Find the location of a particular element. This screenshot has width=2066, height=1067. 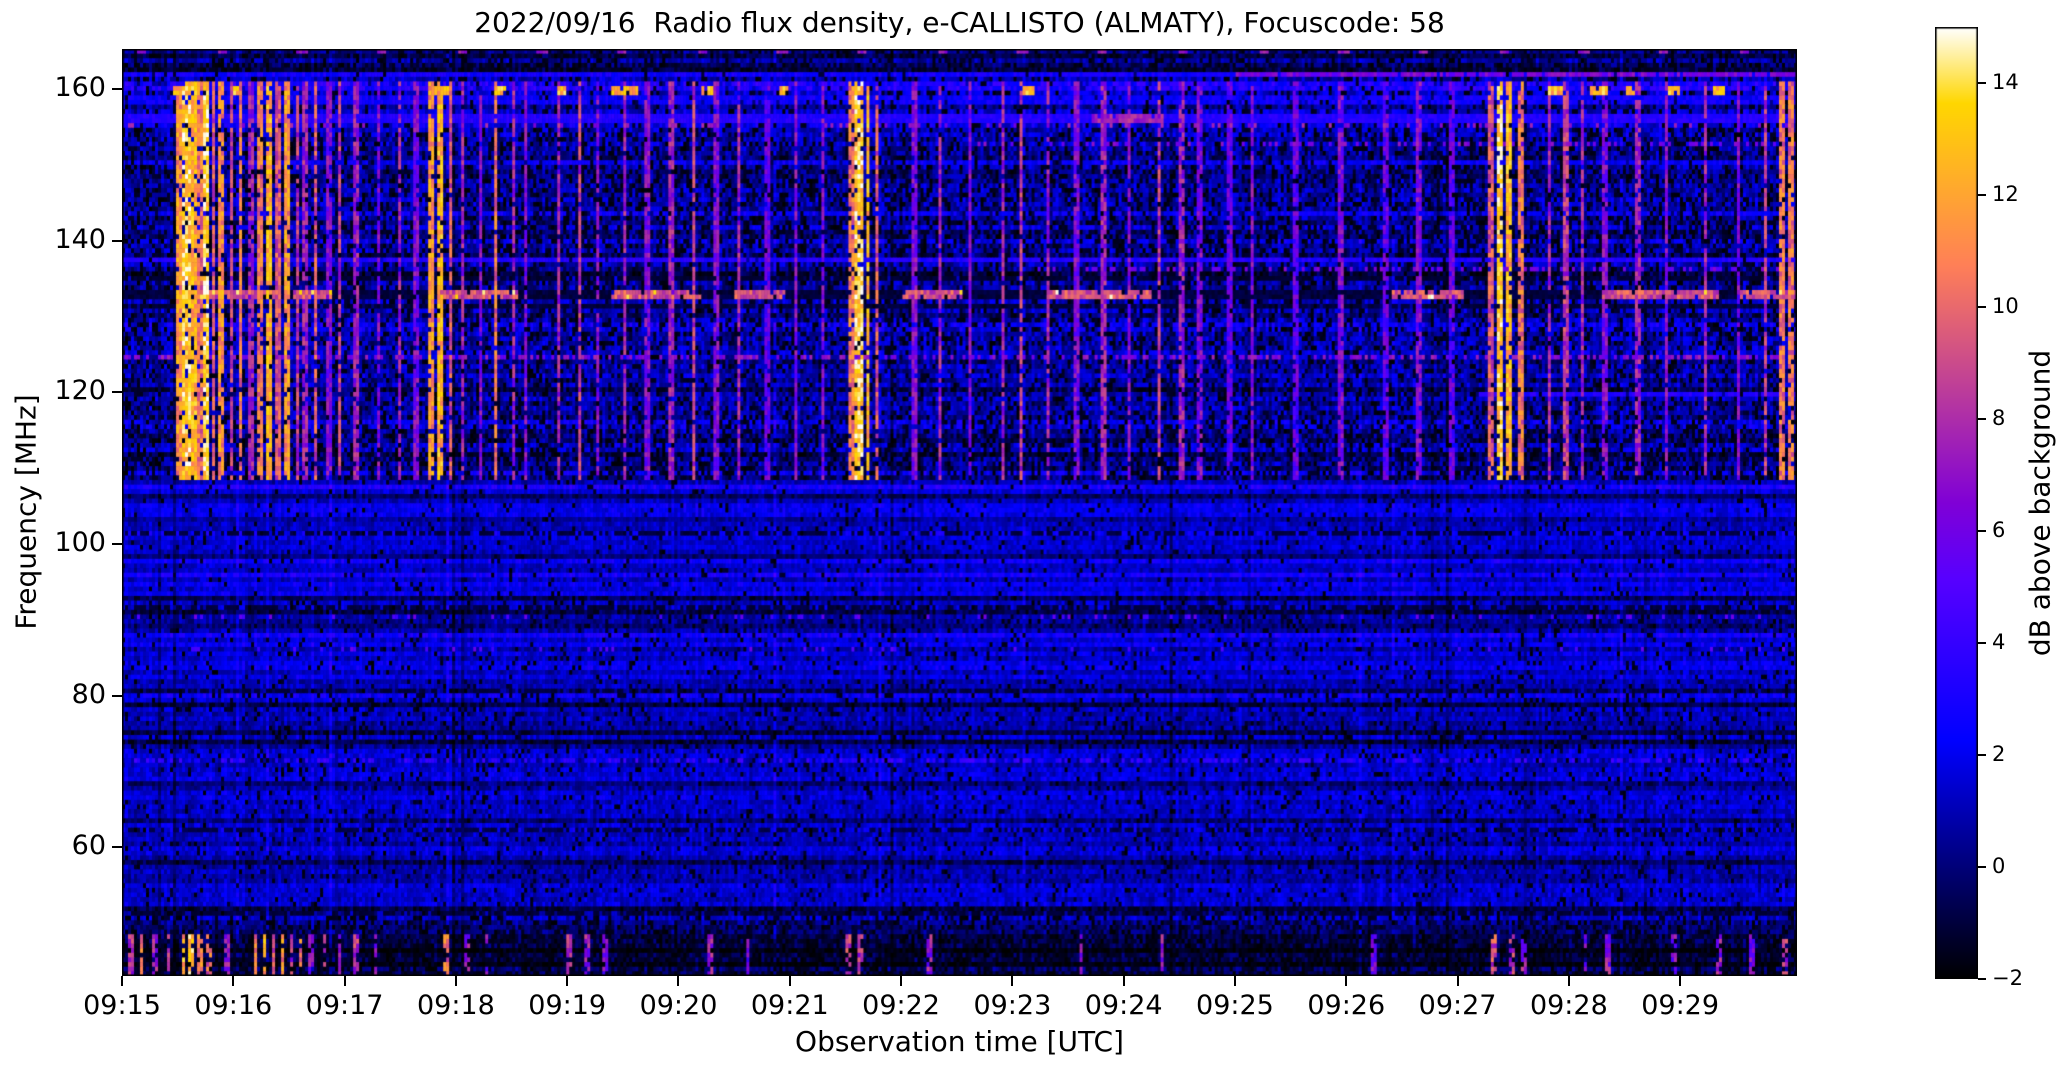

x-tick-label: 09:20 is located at coordinates (678, 1005).